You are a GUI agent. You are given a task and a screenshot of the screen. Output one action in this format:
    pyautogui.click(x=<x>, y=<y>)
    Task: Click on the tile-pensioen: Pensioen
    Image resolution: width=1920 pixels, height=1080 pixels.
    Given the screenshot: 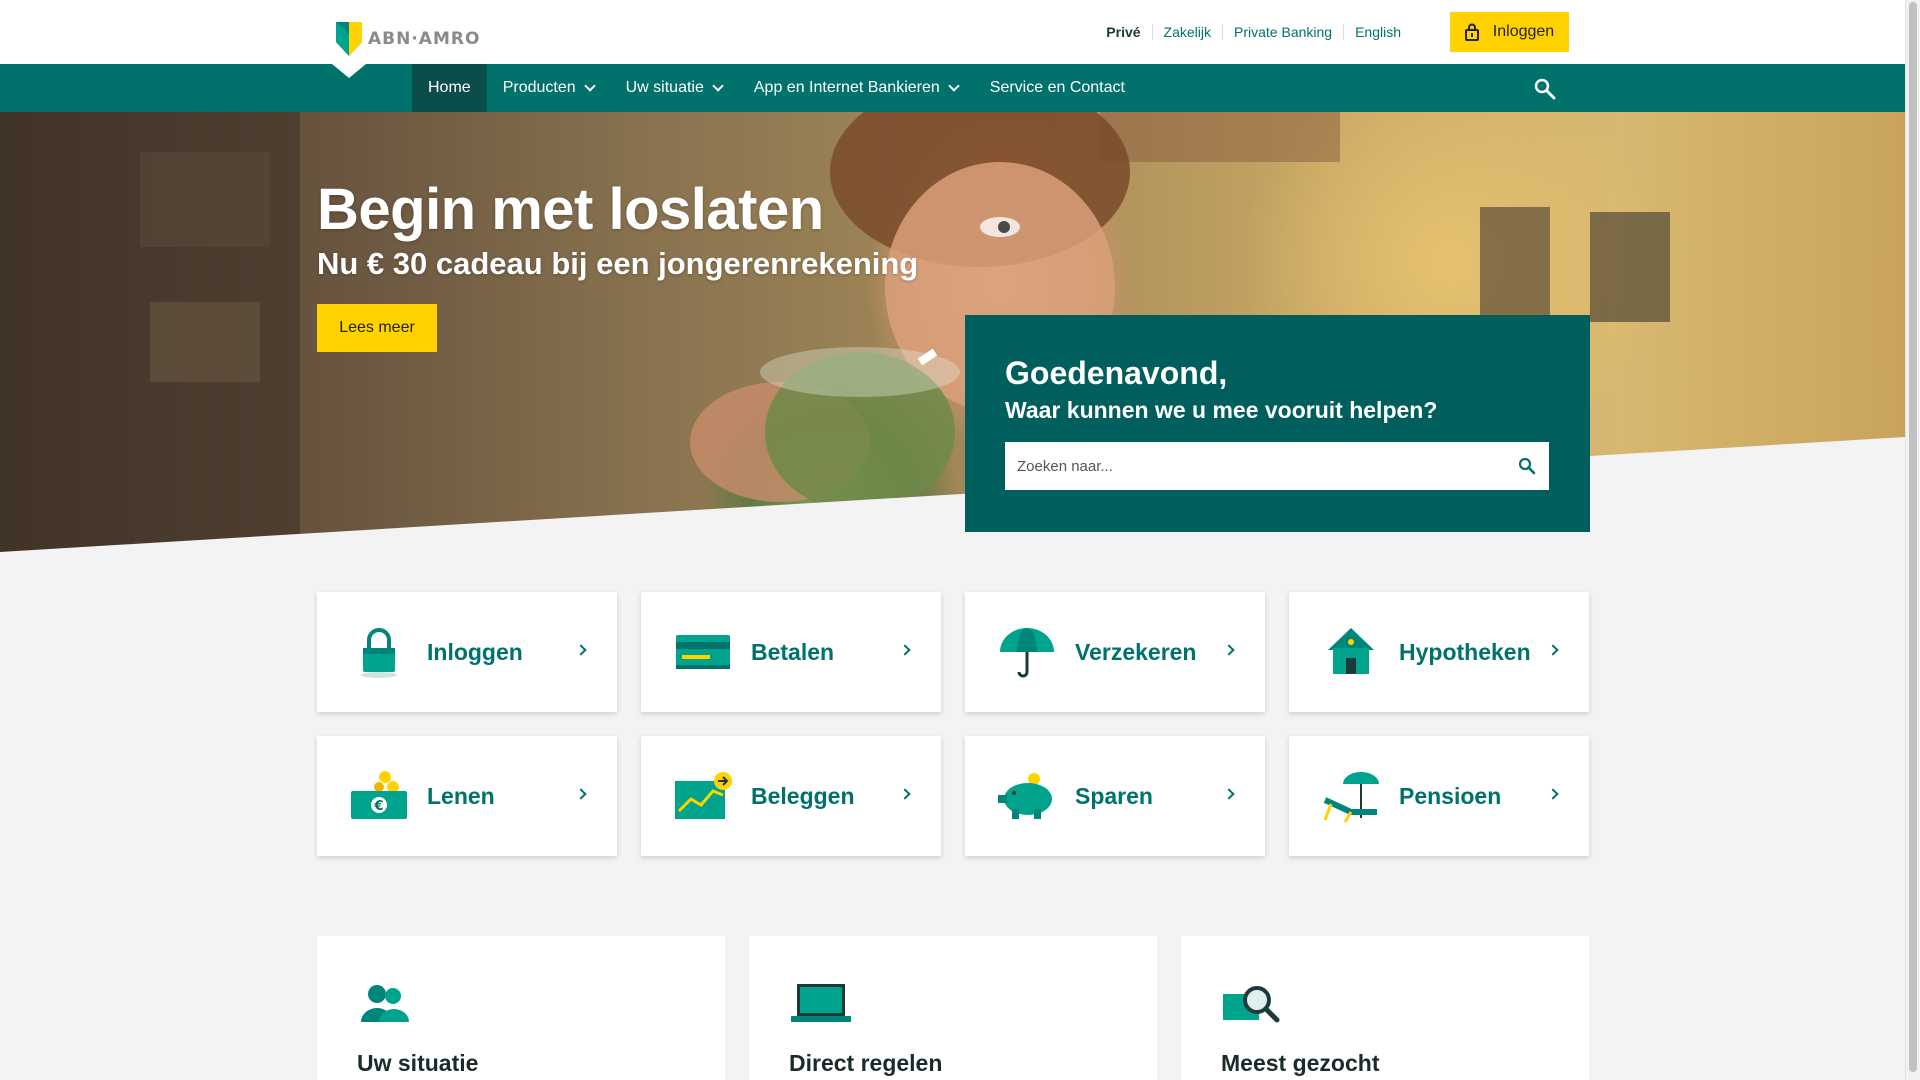 What is the action you would take?
    pyautogui.click(x=1439, y=796)
    